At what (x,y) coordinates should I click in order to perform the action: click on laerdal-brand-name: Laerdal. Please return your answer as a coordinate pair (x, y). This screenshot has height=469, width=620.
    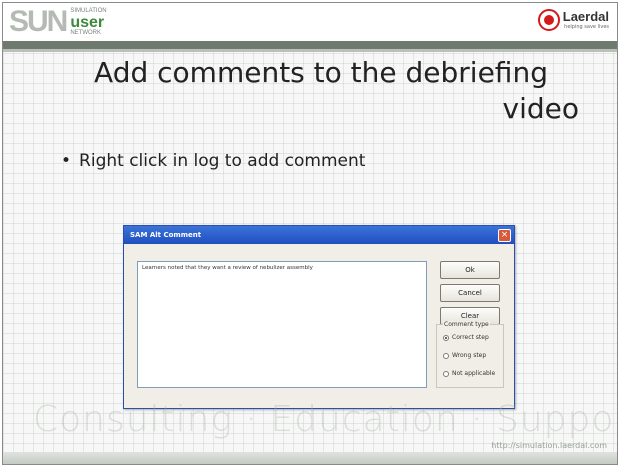
    Looking at the image, I should click on (585, 16).